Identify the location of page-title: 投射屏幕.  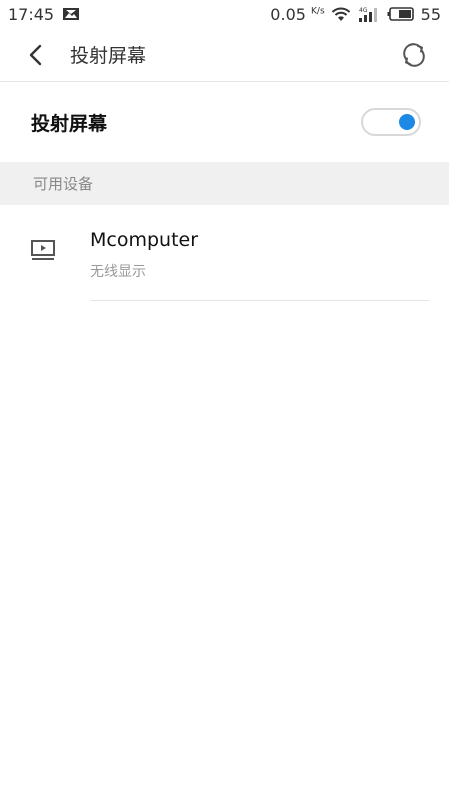
(108, 56).